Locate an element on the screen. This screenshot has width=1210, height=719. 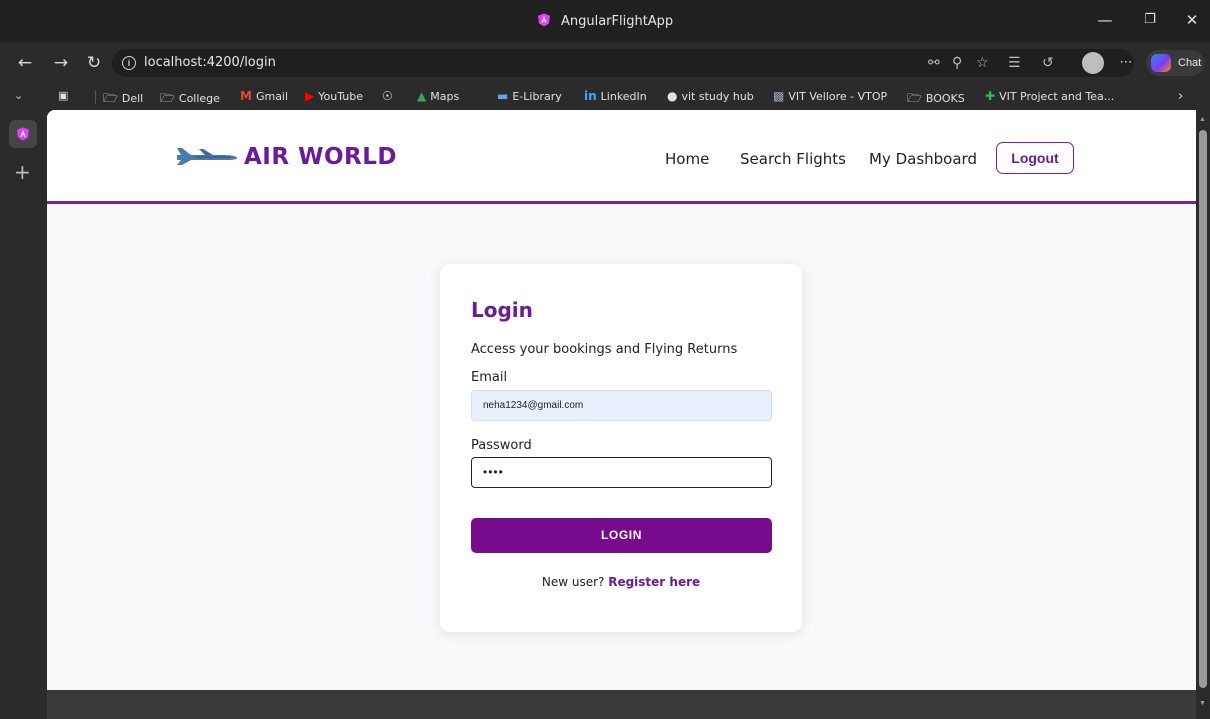
window-titlebar: AngularFlightApp — ❐ ✕ is located at coordinates (605, 21).